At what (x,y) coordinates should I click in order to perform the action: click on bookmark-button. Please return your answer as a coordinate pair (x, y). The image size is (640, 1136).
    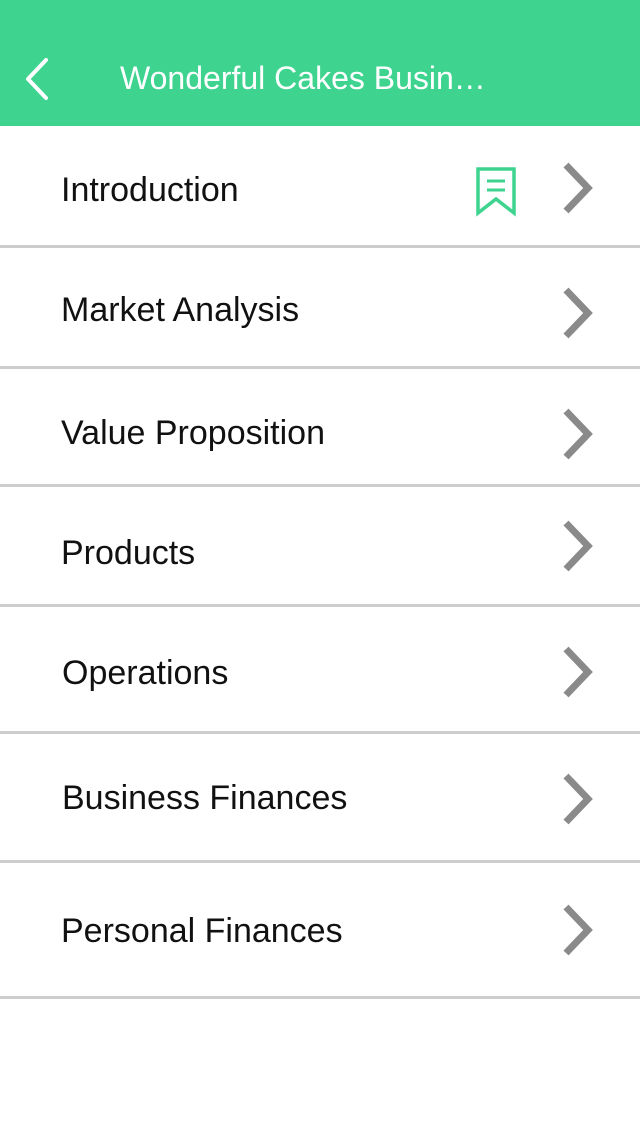
    Looking at the image, I should click on (496, 192).